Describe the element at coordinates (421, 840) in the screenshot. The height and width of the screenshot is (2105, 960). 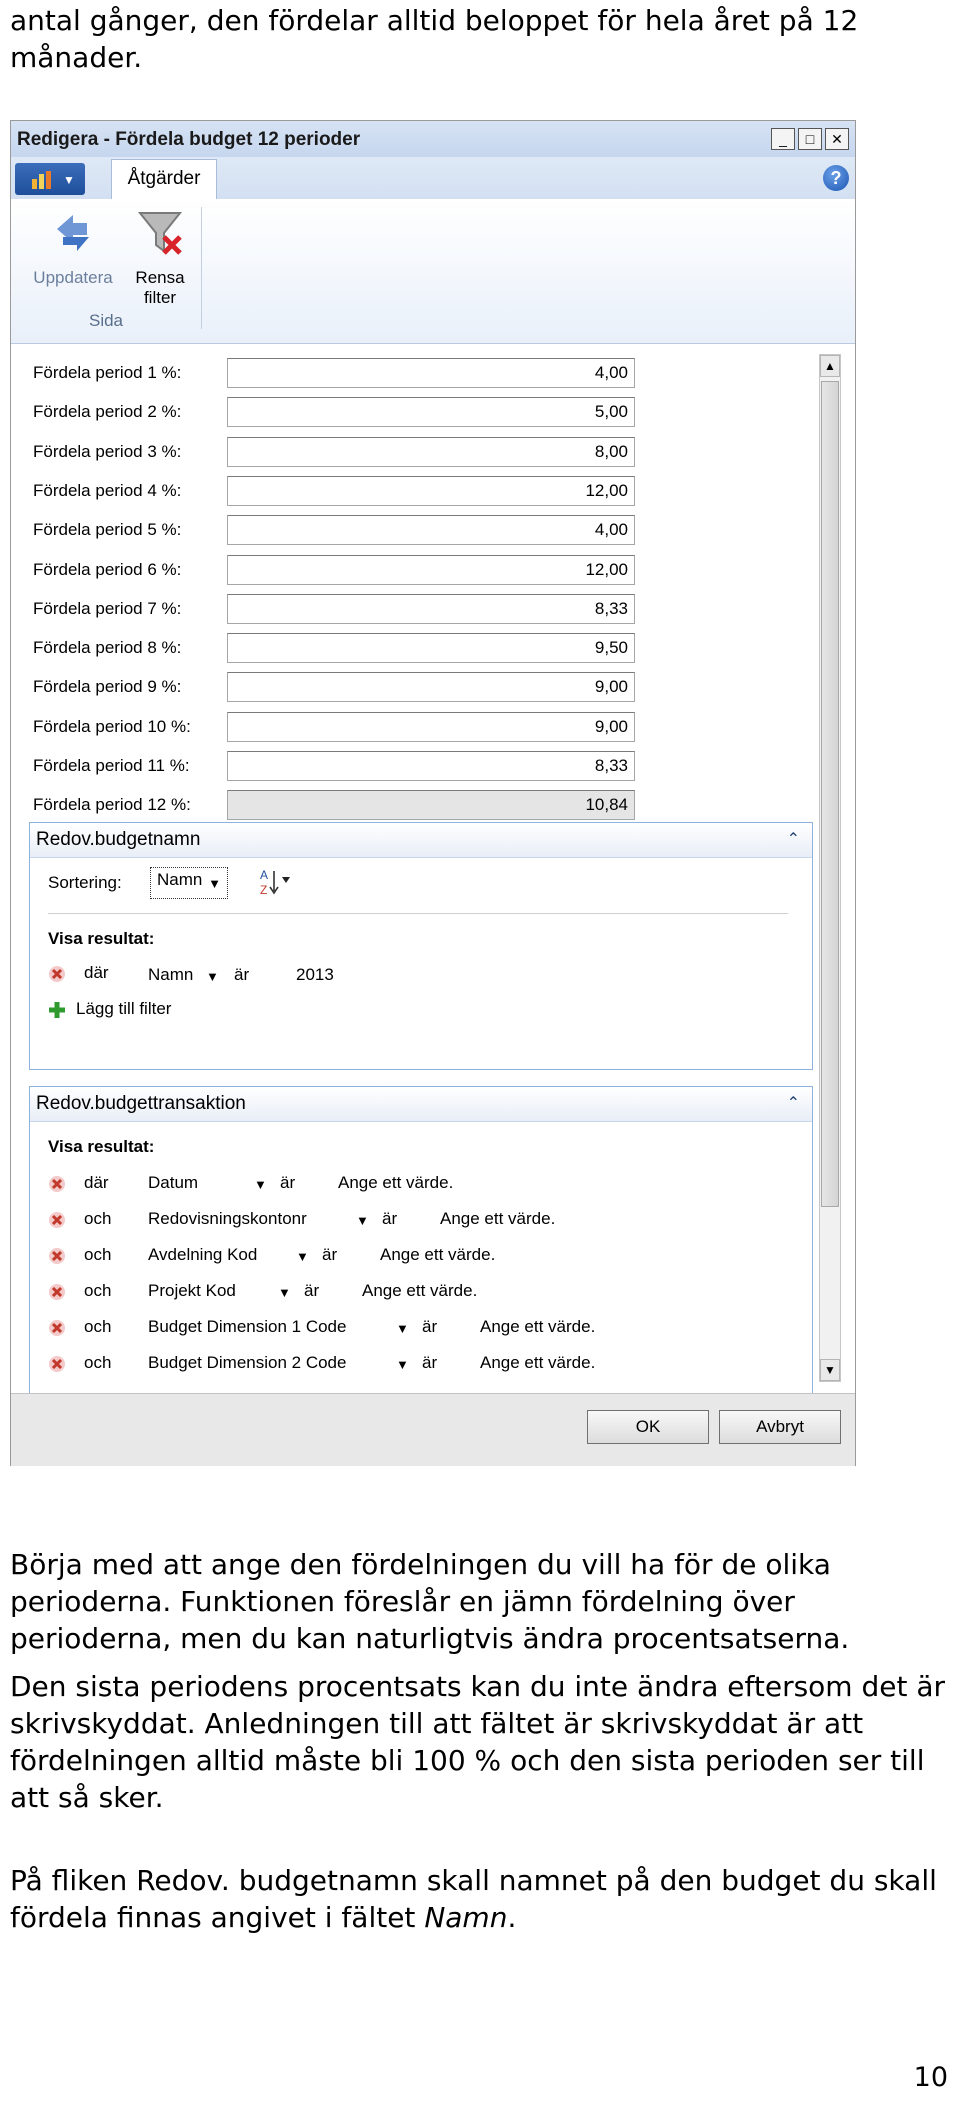
I see `fasttab-header: Redov.budgetnamn ⌃` at that location.